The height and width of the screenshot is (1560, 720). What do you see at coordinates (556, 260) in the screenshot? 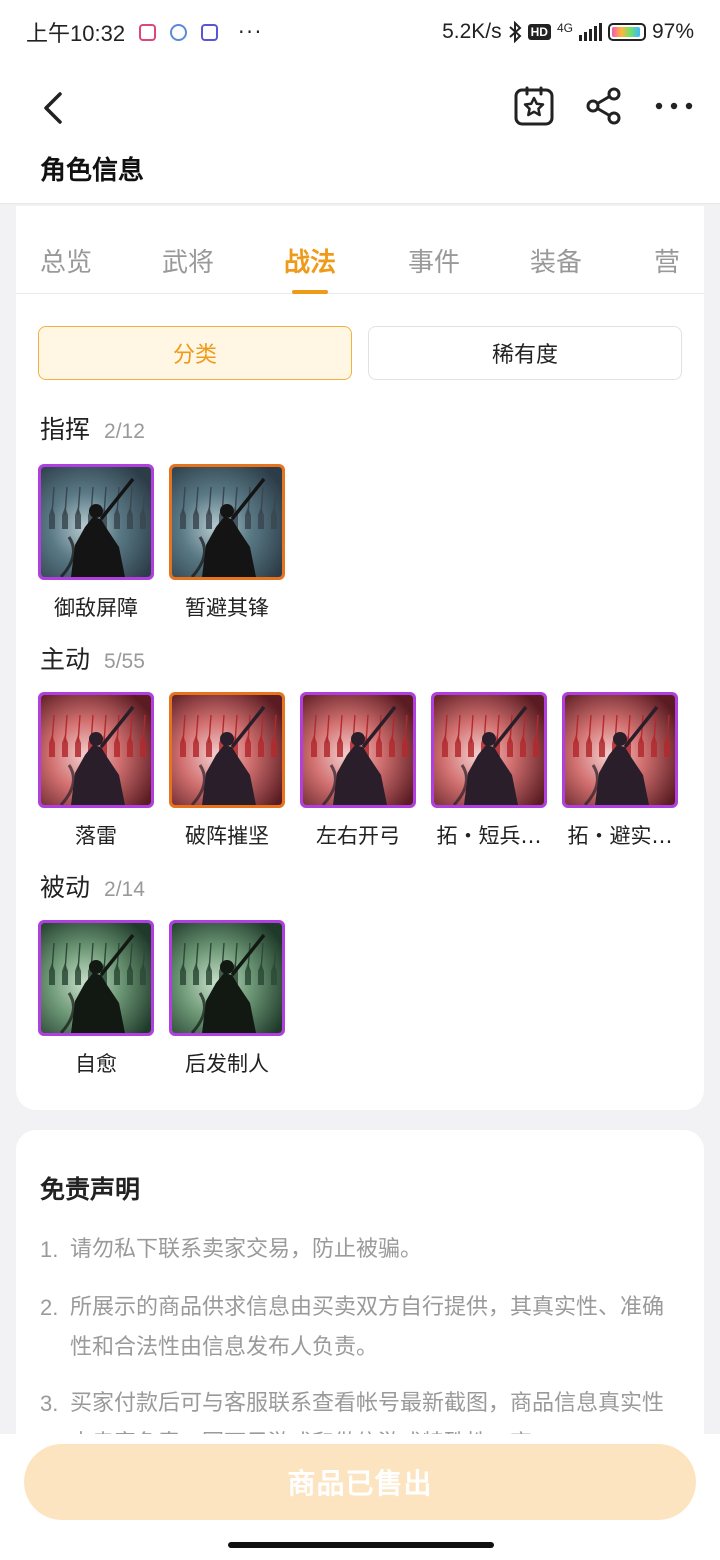
I see `tab-equipment: 装备` at bounding box center [556, 260].